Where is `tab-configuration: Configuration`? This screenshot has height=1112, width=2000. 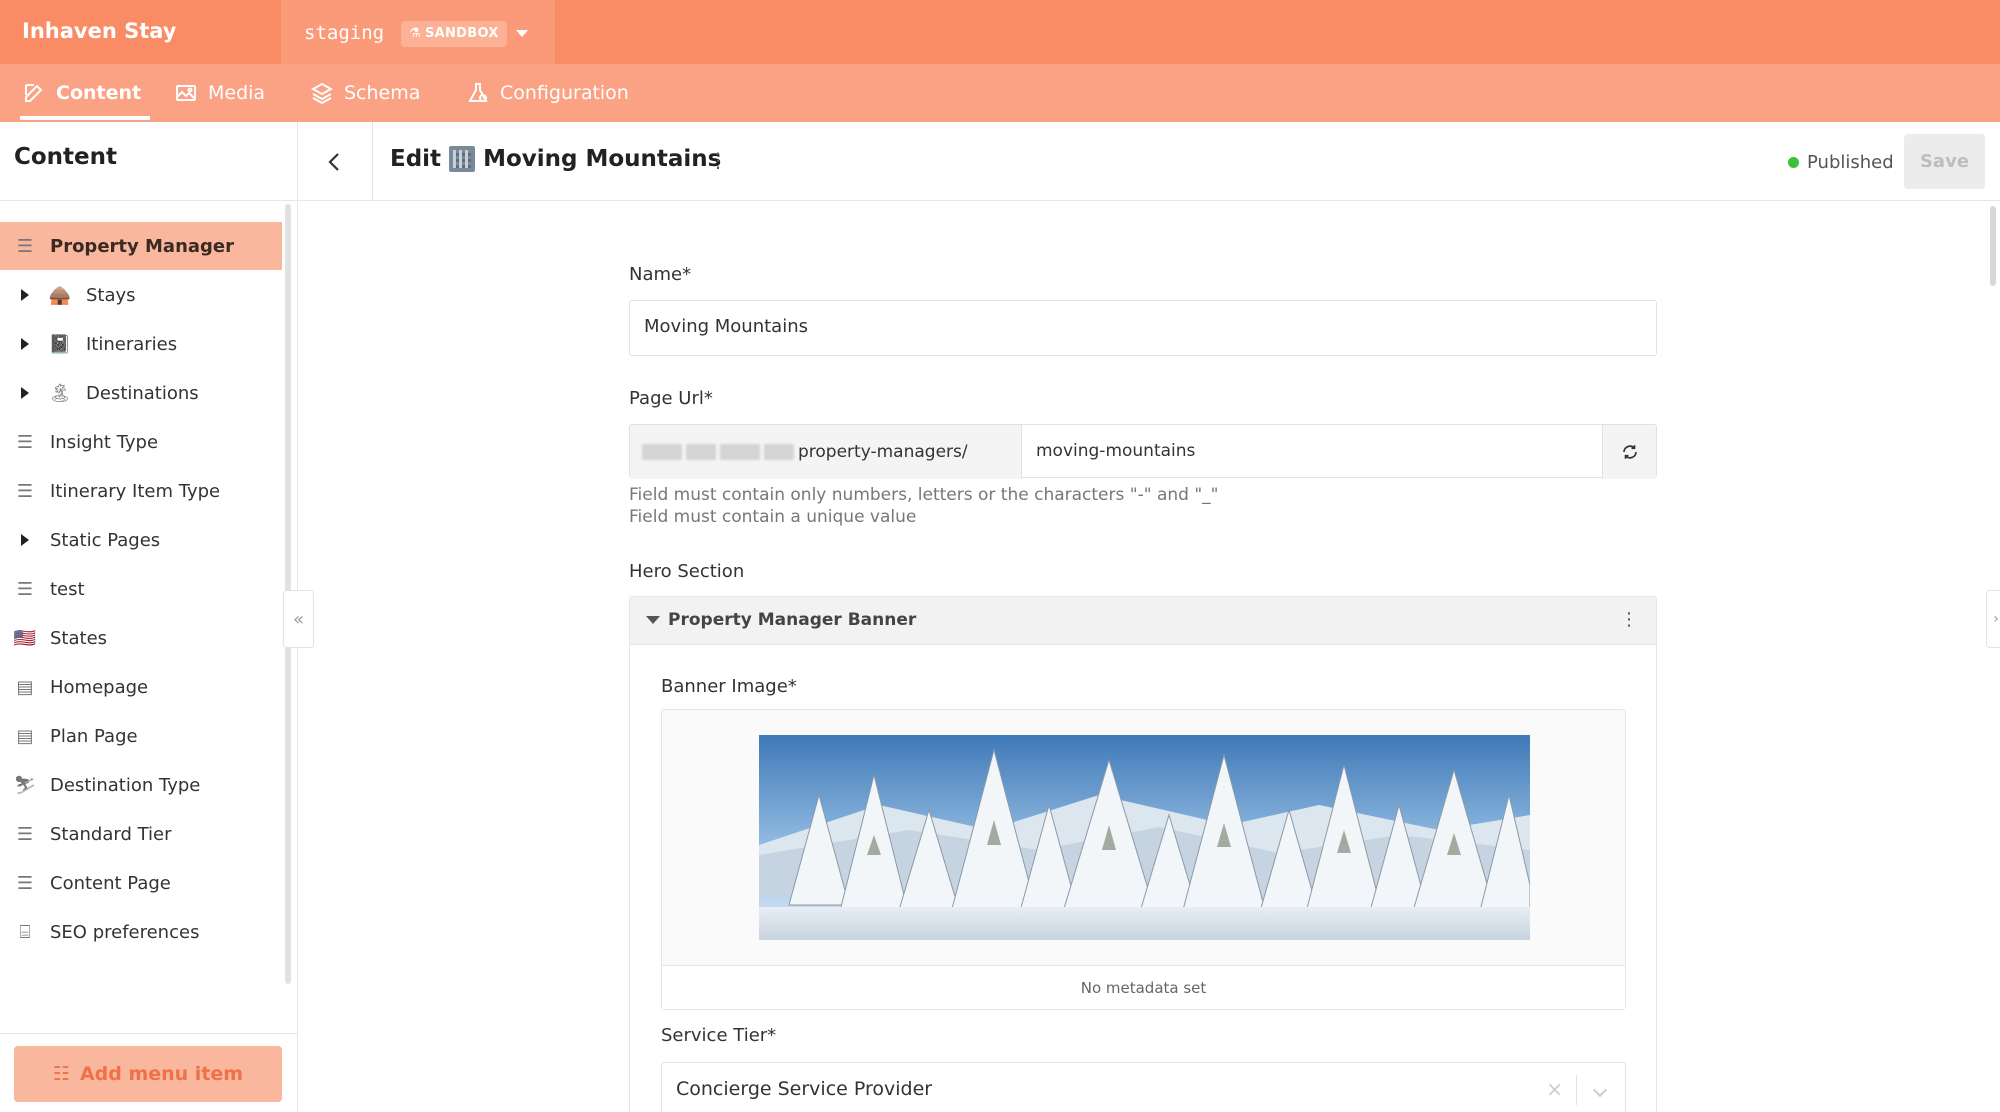 tab-configuration: Configuration is located at coordinates (547, 93).